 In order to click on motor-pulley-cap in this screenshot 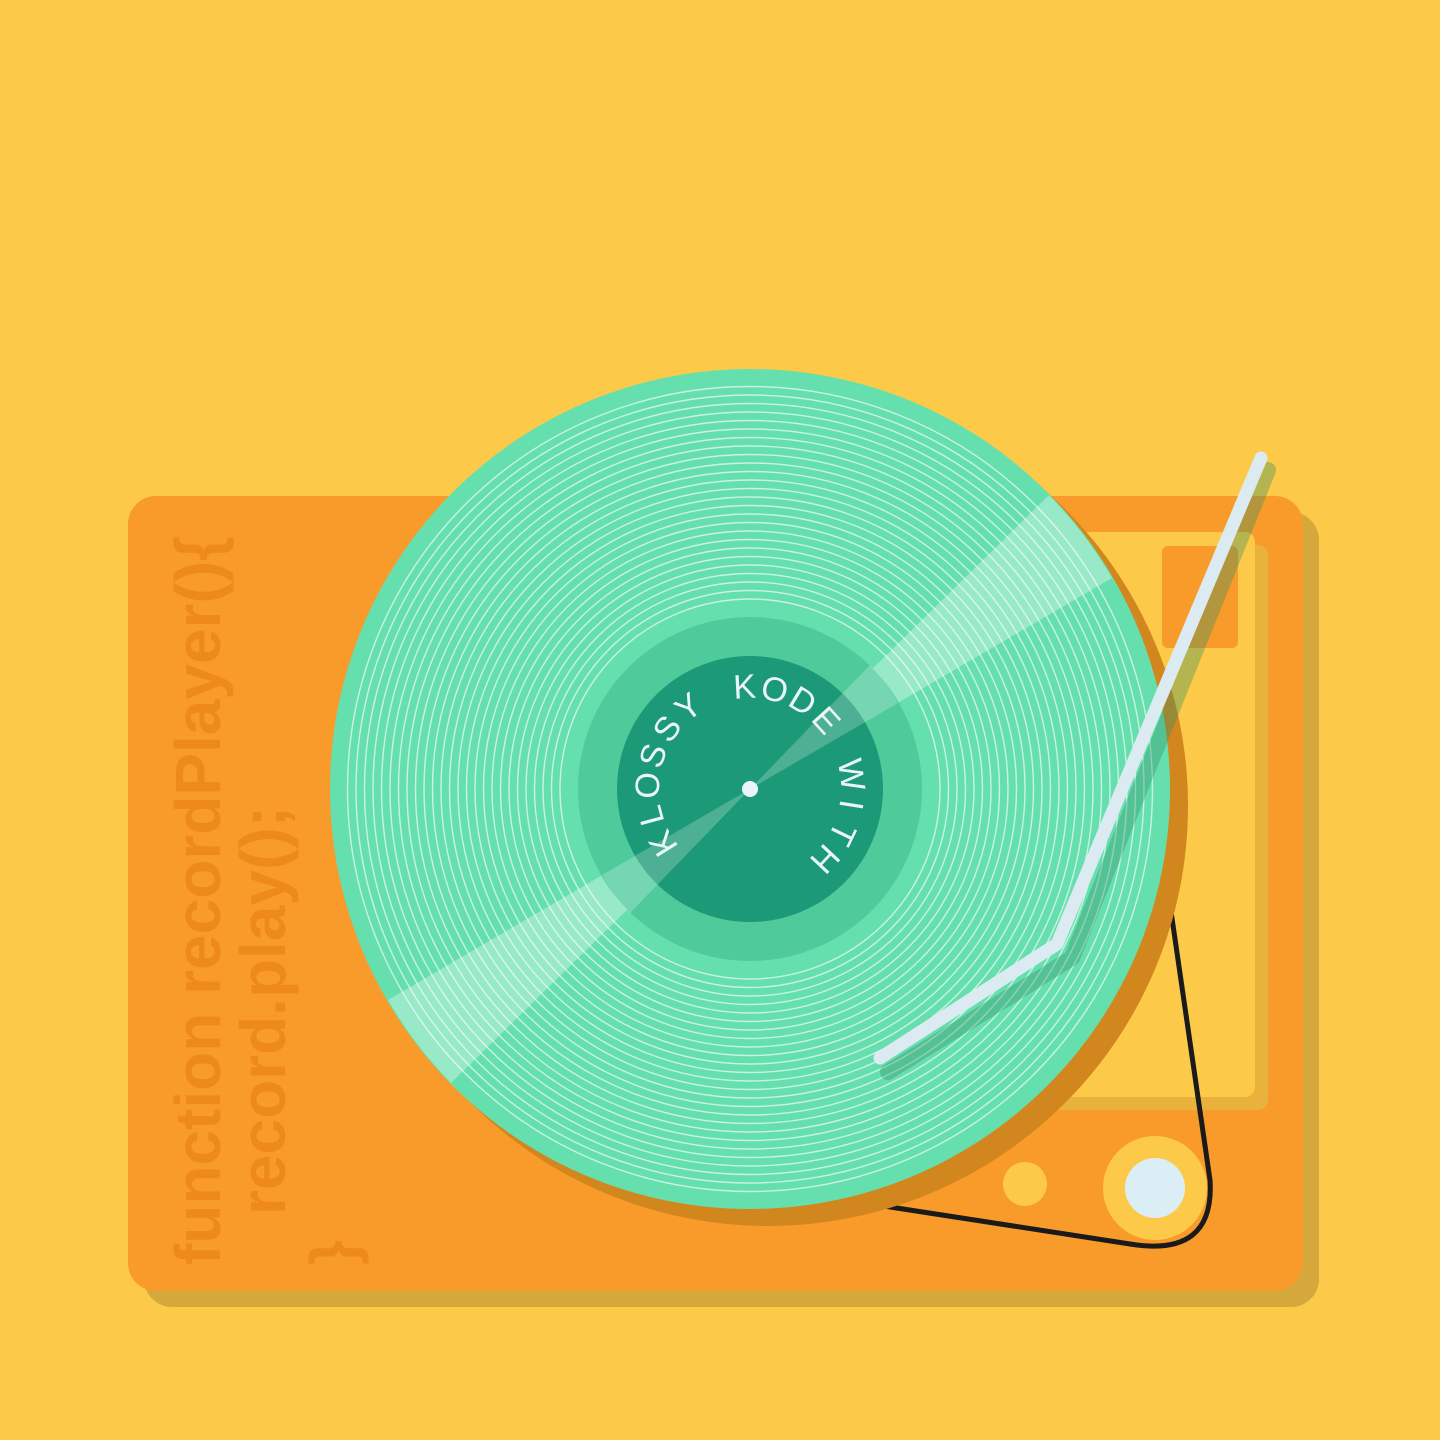, I will do `click(1155, 1188)`.